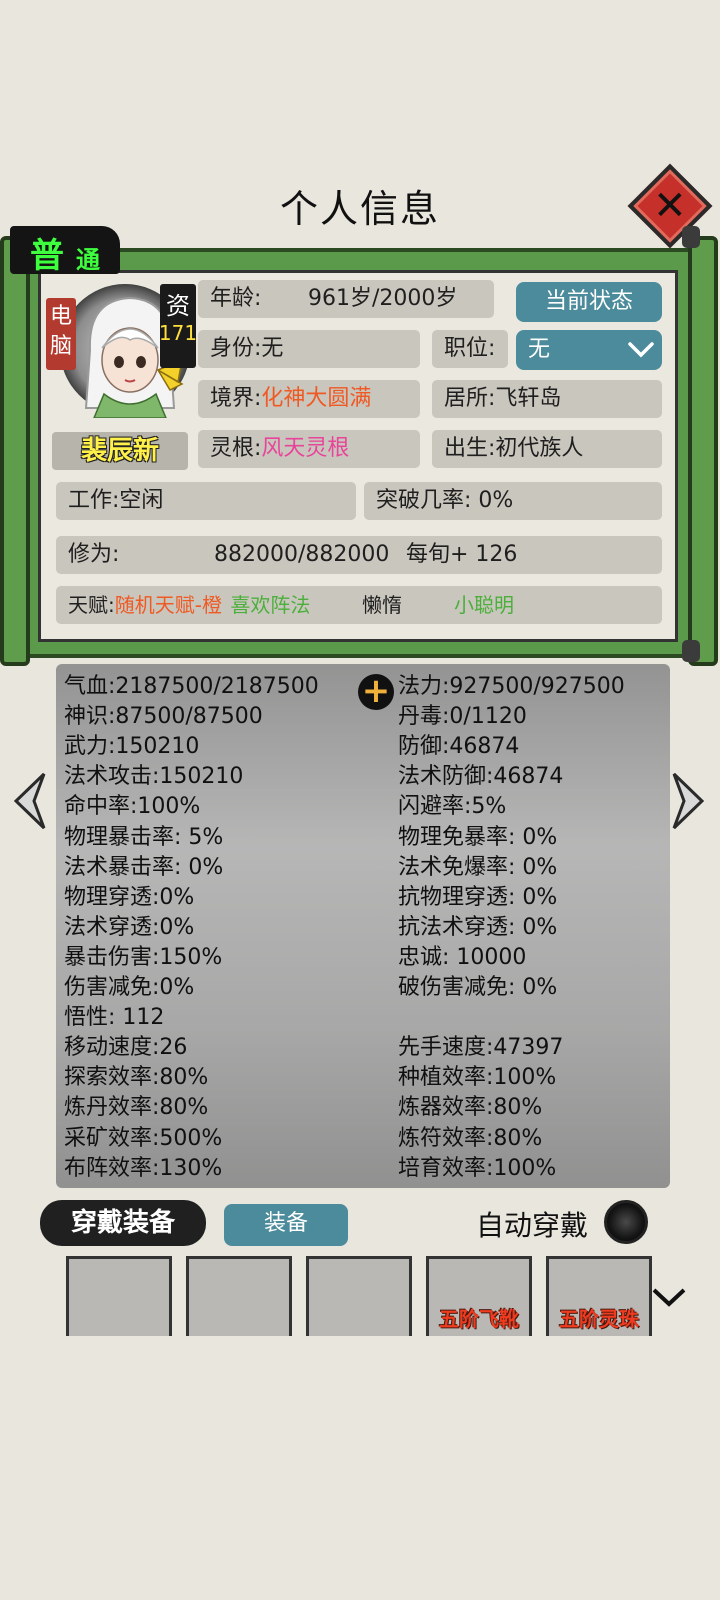 The height and width of the screenshot is (1600, 720). What do you see at coordinates (305, 448) in the screenshot?
I see `spirit-root-value: 风天灵根` at bounding box center [305, 448].